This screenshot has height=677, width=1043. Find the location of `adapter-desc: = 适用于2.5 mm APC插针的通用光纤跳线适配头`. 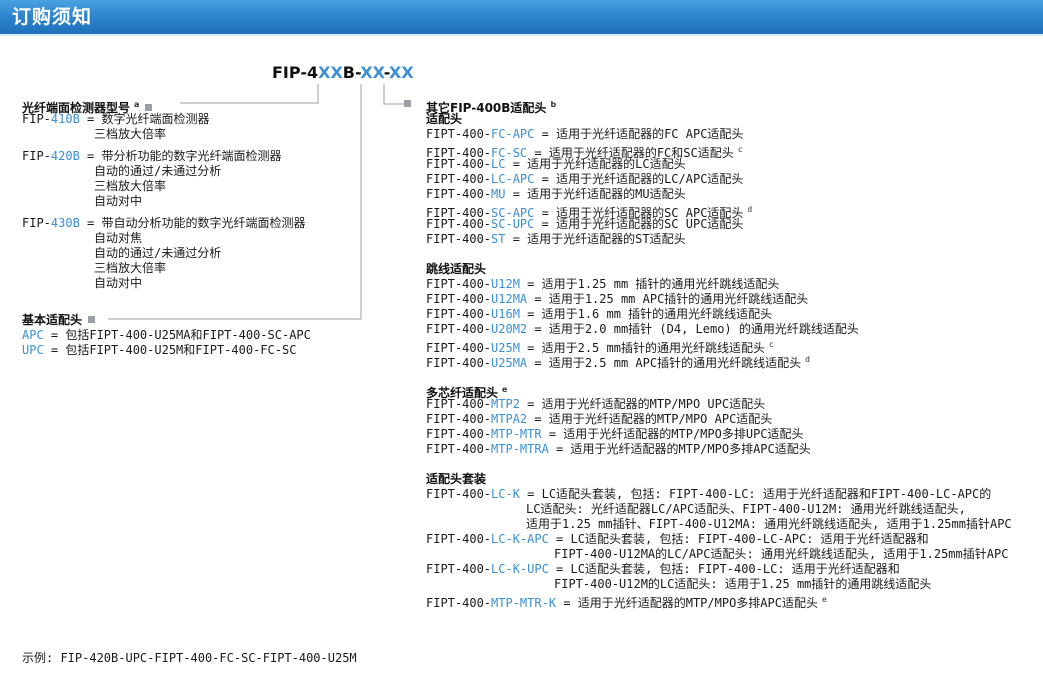

adapter-desc: = 适用于2.5 mm APC插针的通用光纤跳线适配头 is located at coordinates (664, 363).